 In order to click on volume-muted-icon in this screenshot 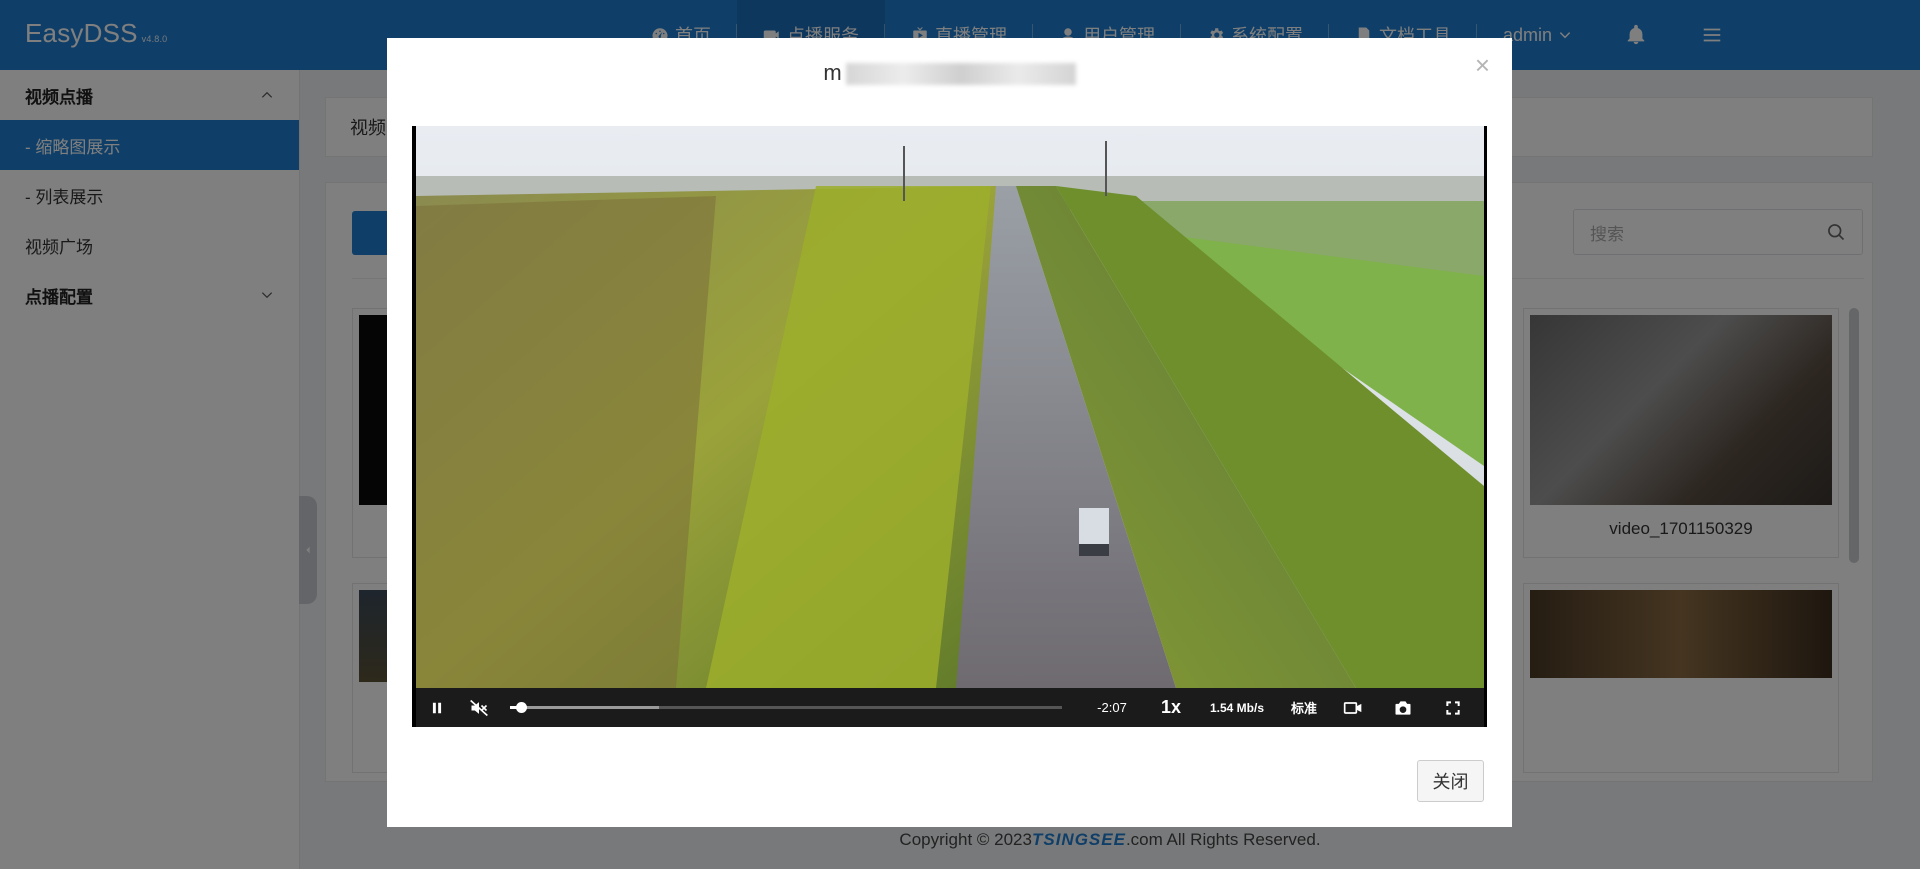, I will do `click(479, 707)`.